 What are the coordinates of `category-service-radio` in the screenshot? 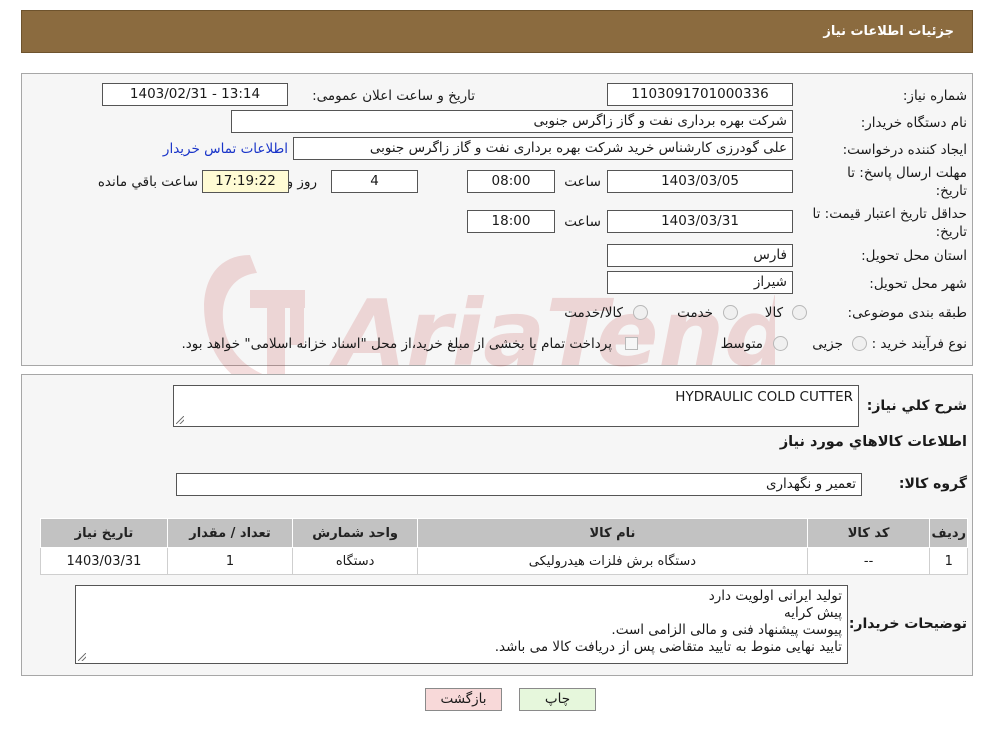 It's located at (730, 312).